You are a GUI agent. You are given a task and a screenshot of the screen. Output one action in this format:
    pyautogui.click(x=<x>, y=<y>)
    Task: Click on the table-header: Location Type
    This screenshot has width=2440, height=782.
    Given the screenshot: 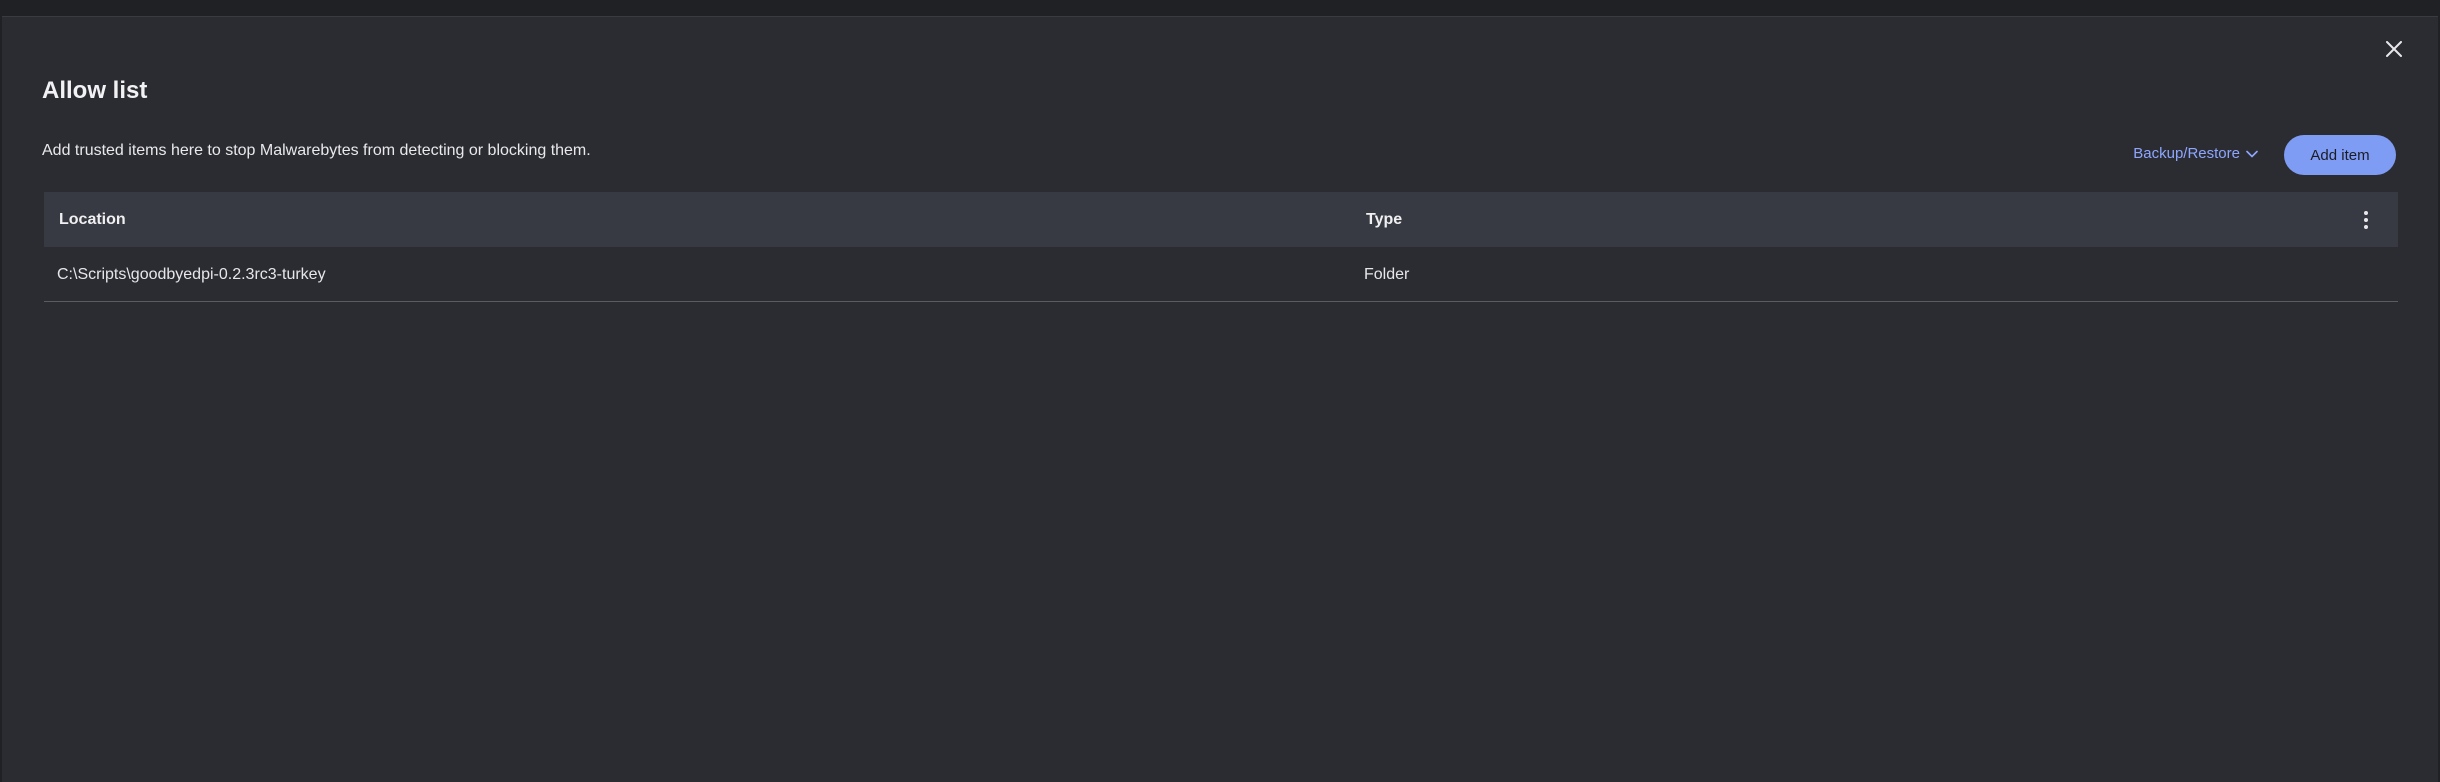 What is the action you would take?
    pyautogui.click(x=1221, y=219)
    